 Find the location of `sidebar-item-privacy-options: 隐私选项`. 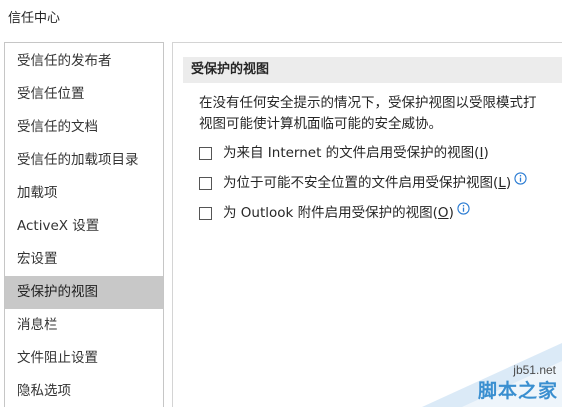

sidebar-item-privacy-options: 隐私选项 is located at coordinates (84, 391).